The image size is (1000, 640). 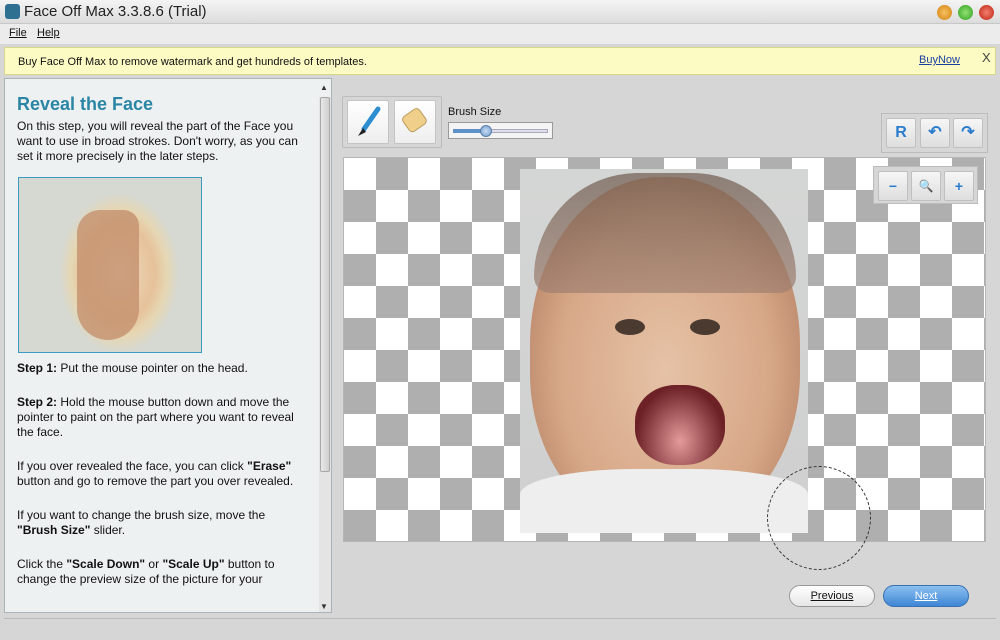 I want to click on brush-size-slider, so click(x=500, y=130).